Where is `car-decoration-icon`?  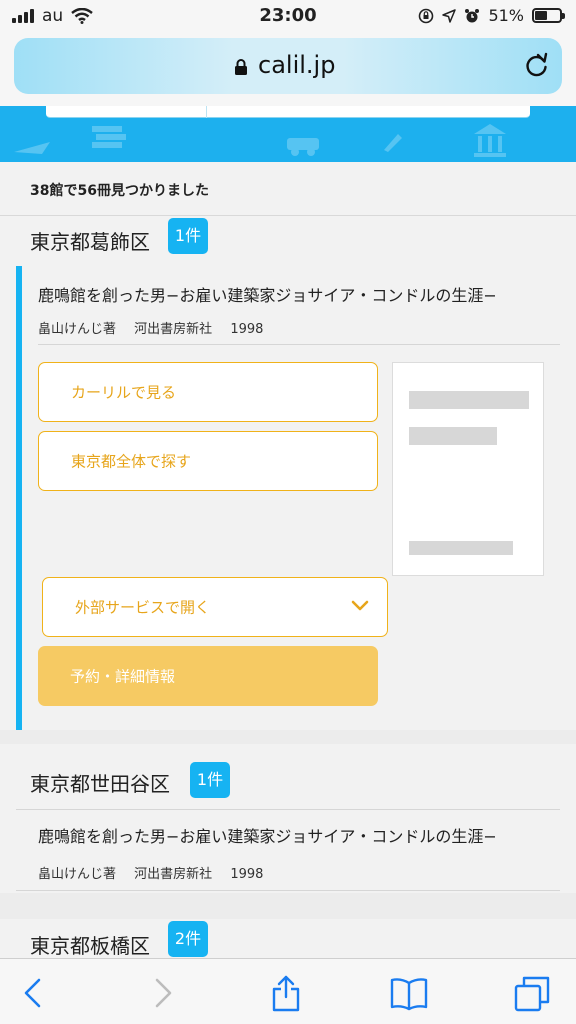 car-decoration-icon is located at coordinates (303, 147).